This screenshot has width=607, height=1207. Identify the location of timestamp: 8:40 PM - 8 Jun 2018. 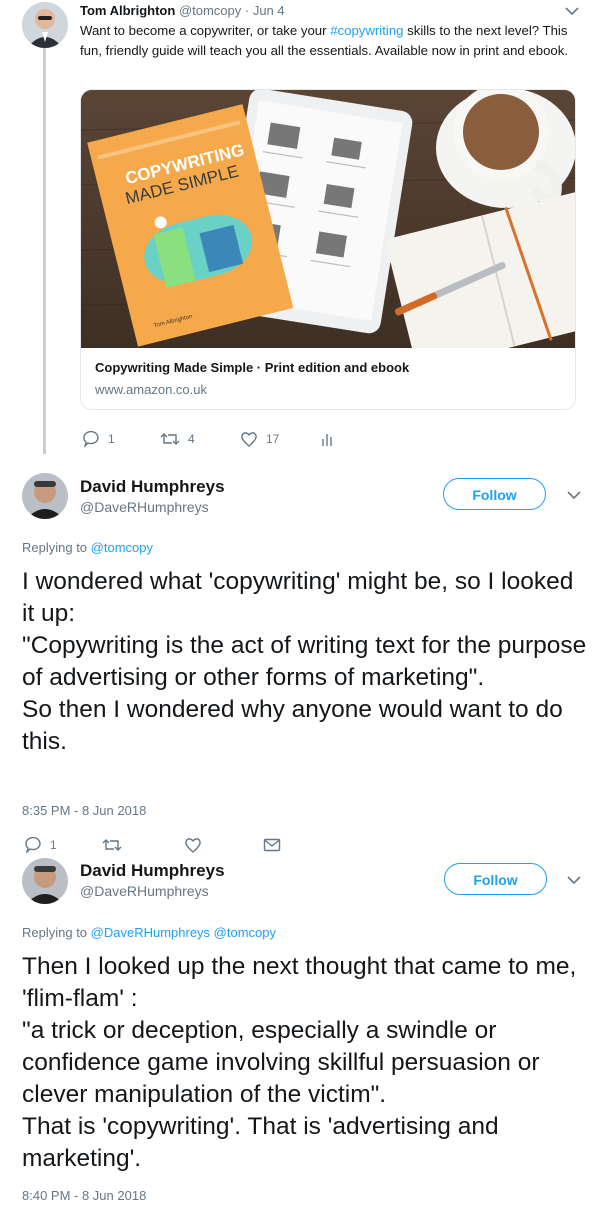
(84, 1195).